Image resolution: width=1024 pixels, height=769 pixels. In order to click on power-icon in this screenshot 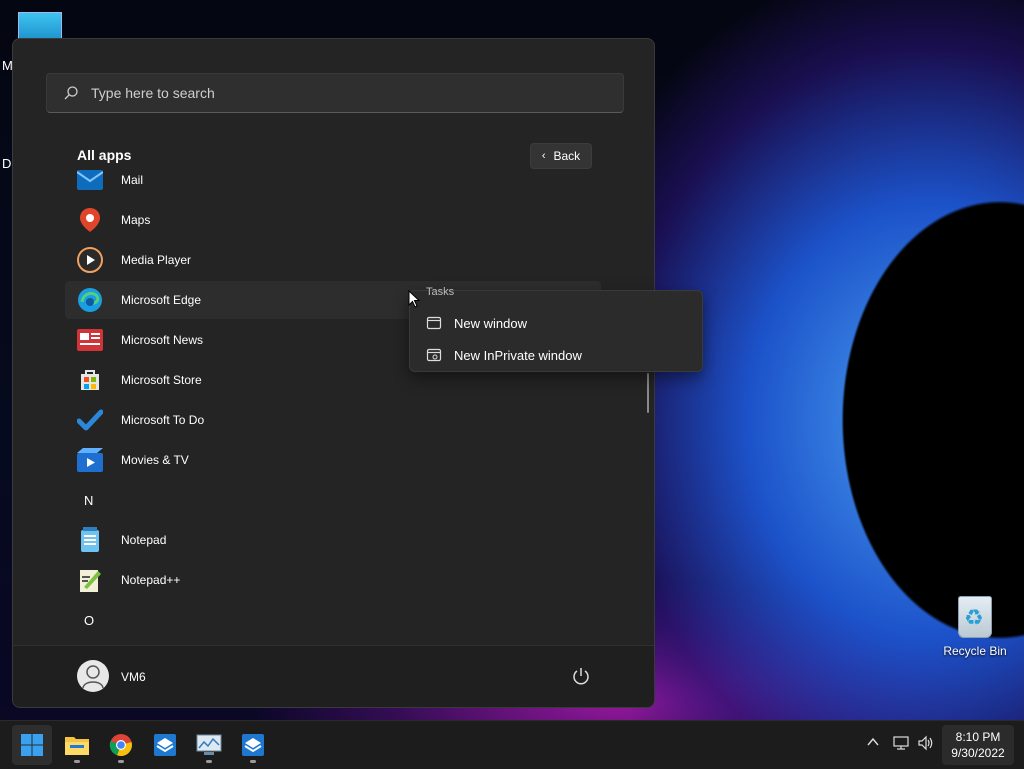, I will do `click(581, 676)`.